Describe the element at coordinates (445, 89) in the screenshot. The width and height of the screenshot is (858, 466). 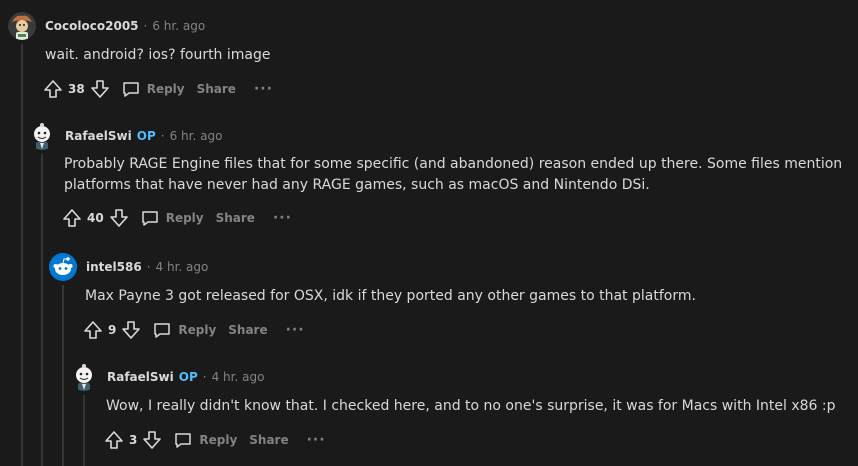
I see `comment-actions: 38 Reply Share ···` at that location.